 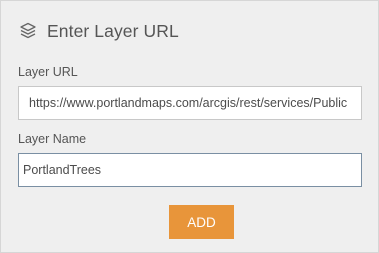 I want to click on panel-header: Enter Layer URL, so click(x=98, y=31).